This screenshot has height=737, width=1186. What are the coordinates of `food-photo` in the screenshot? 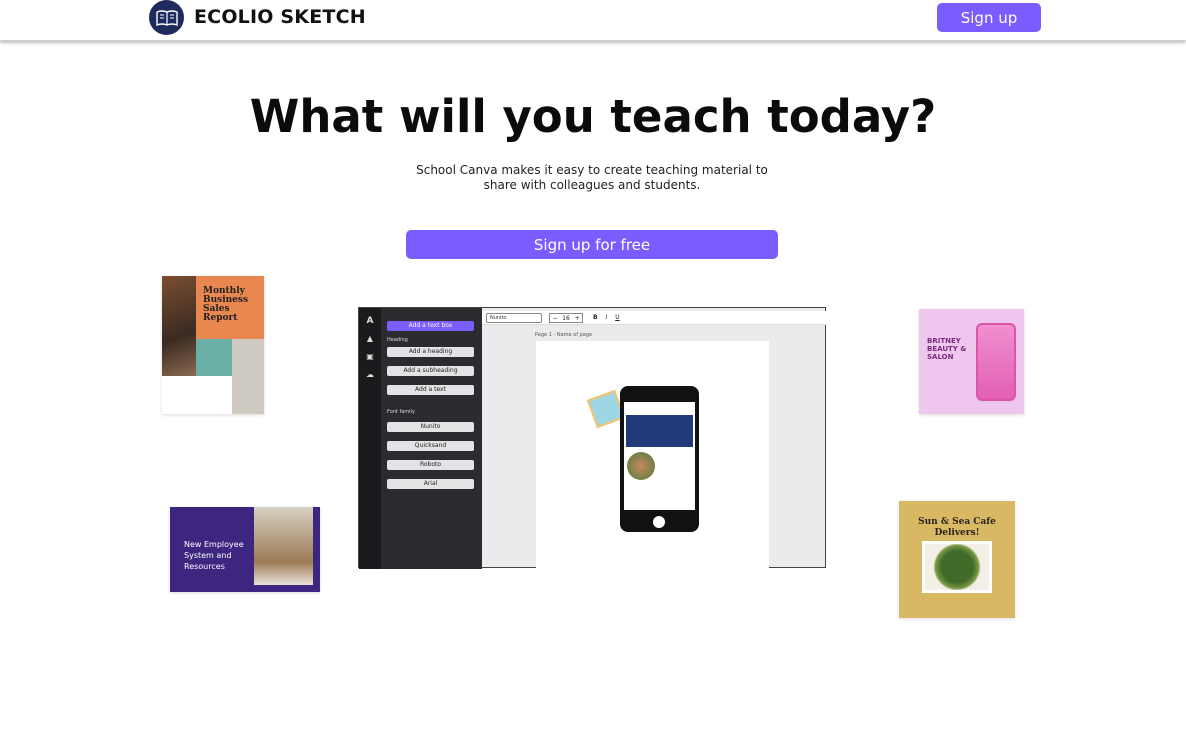 It's located at (957, 567).